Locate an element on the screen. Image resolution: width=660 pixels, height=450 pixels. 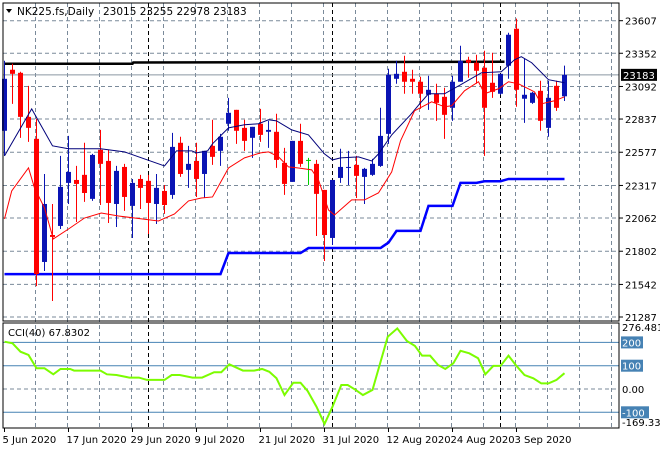
date-label: 24 Aug 2020 is located at coordinates (483, 440).